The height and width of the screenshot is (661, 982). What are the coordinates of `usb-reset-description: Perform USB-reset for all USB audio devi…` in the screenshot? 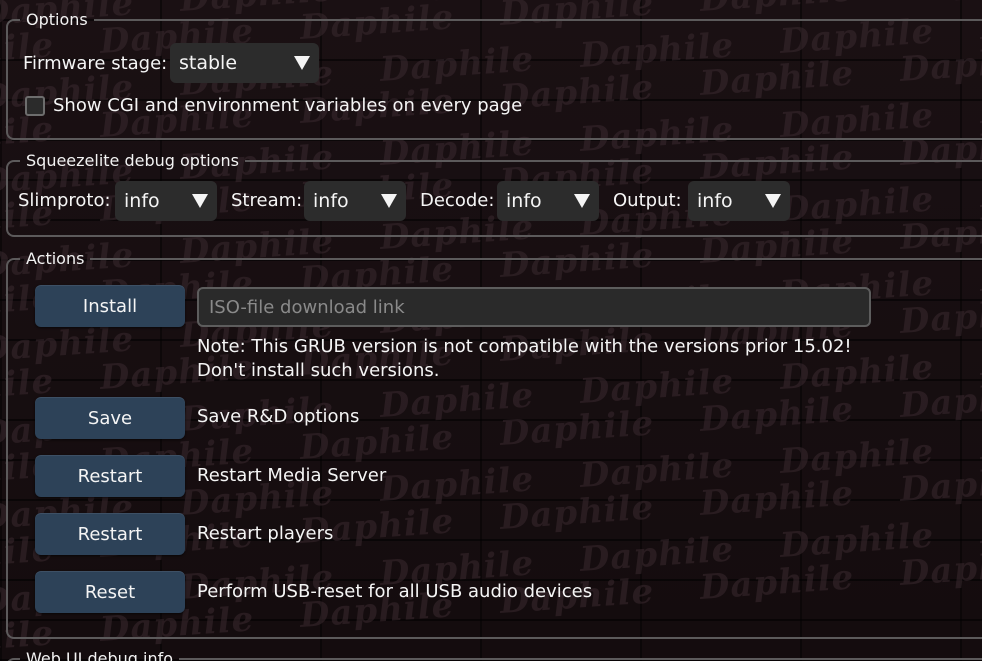 It's located at (395, 591).